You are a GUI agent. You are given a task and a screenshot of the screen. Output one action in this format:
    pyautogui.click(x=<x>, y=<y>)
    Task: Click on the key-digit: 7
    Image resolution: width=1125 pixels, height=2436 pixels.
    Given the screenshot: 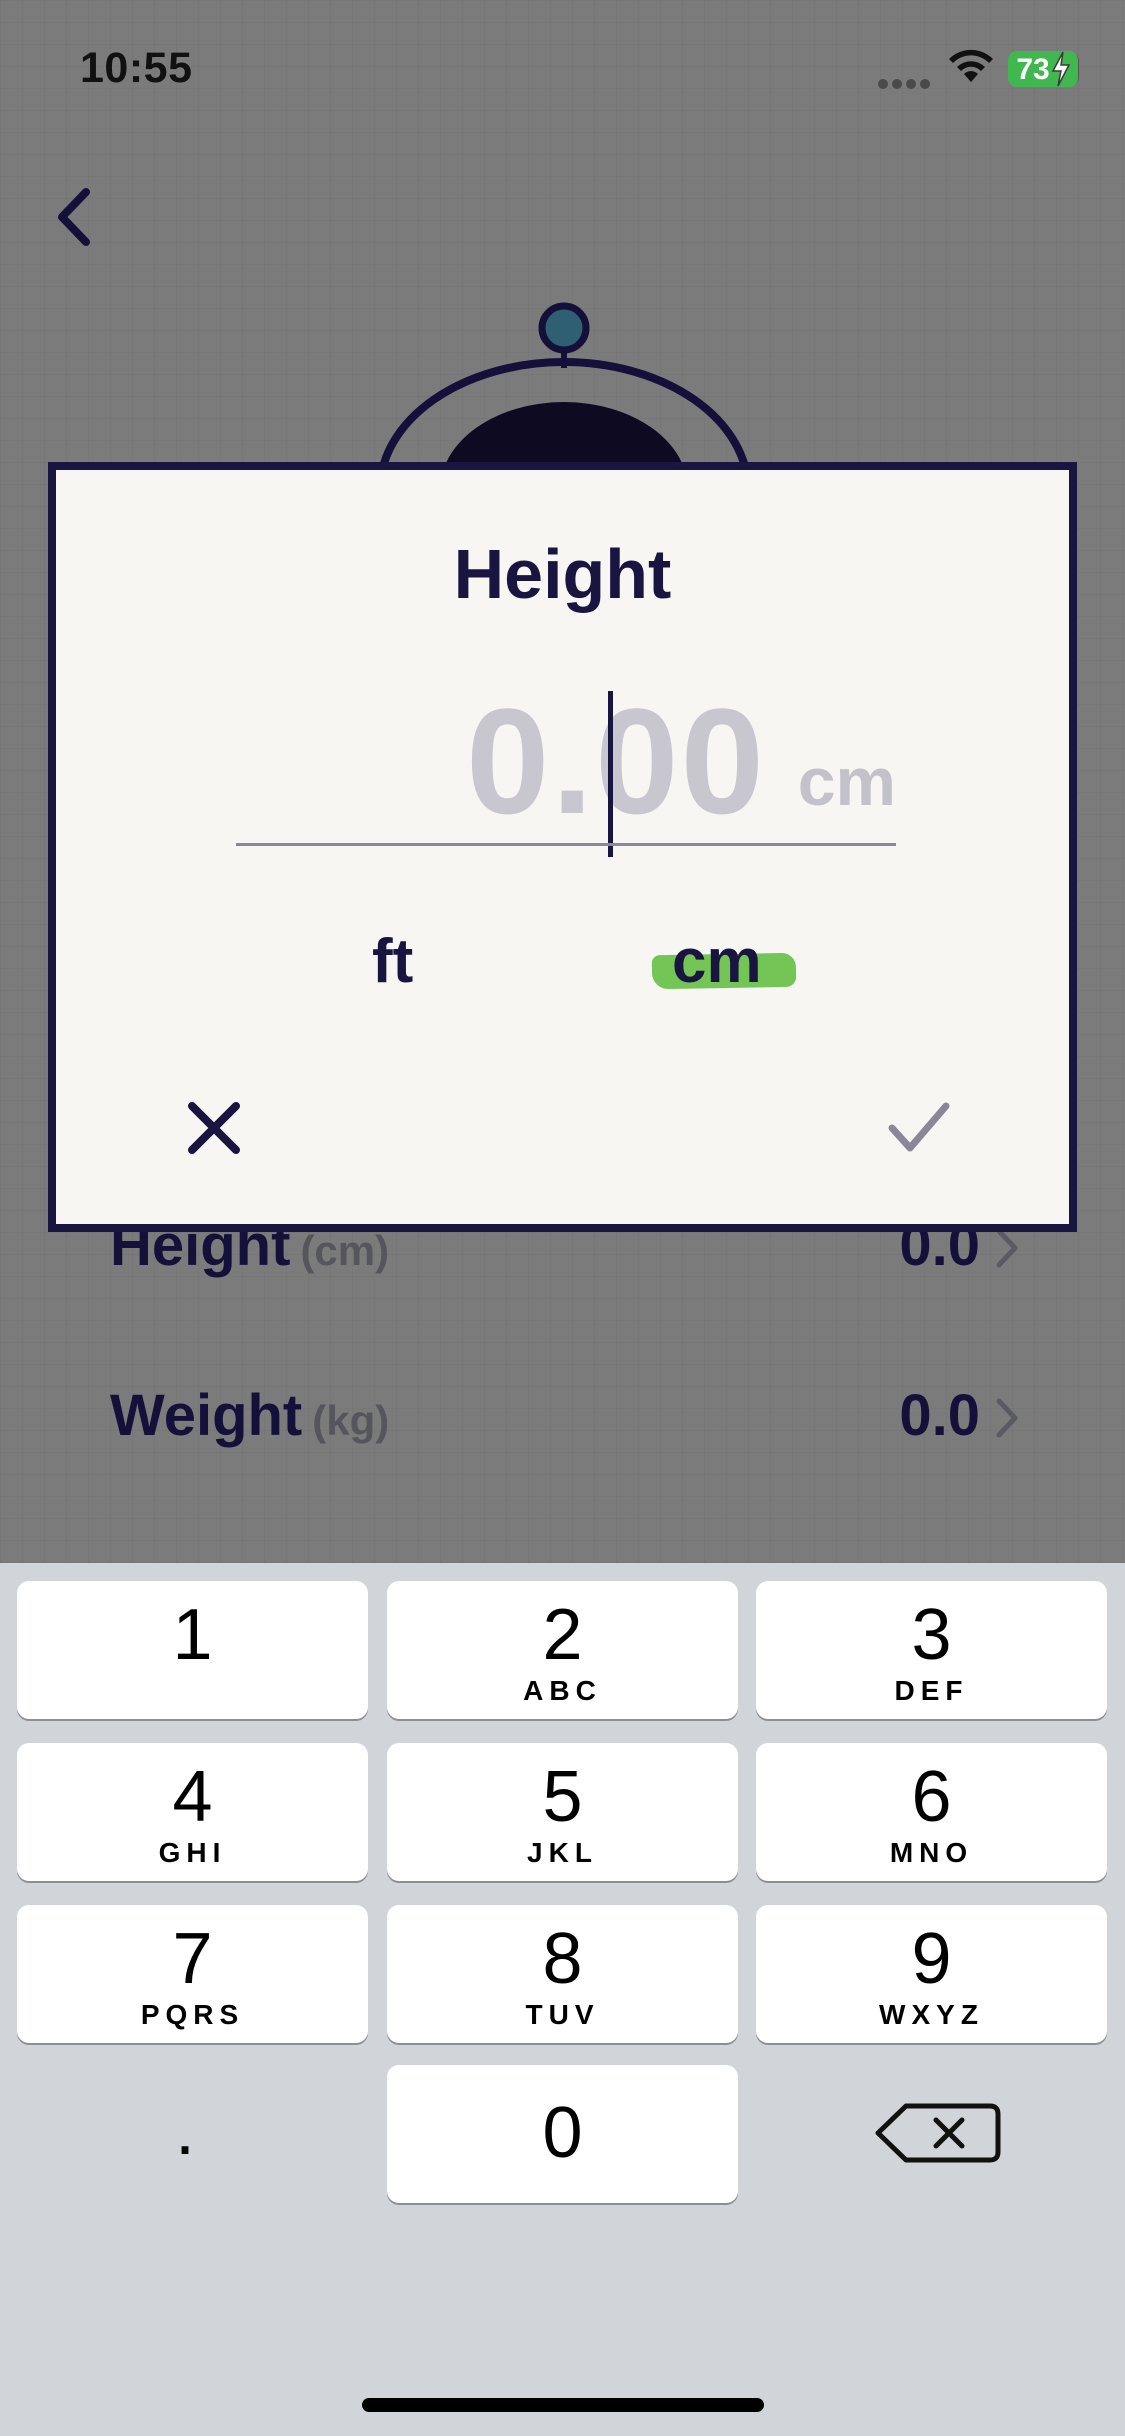 What is the action you would take?
    pyautogui.click(x=192, y=1959)
    